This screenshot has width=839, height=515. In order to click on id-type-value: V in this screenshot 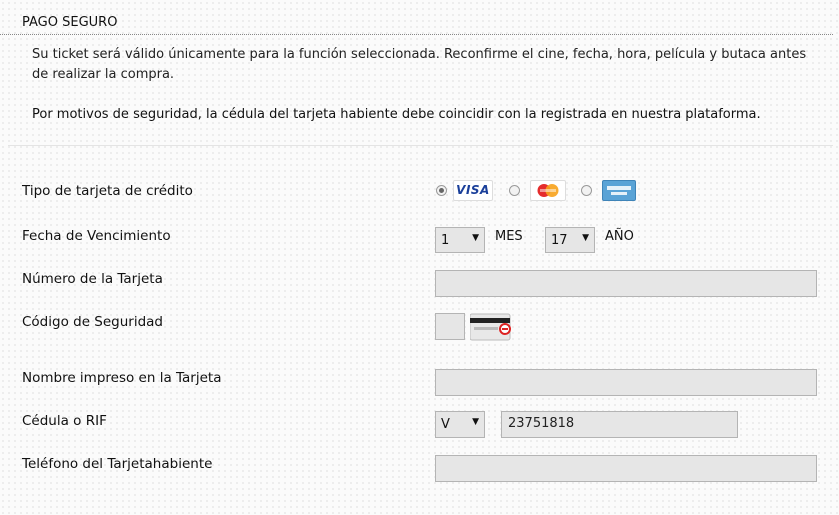, I will do `click(445, 424)`.